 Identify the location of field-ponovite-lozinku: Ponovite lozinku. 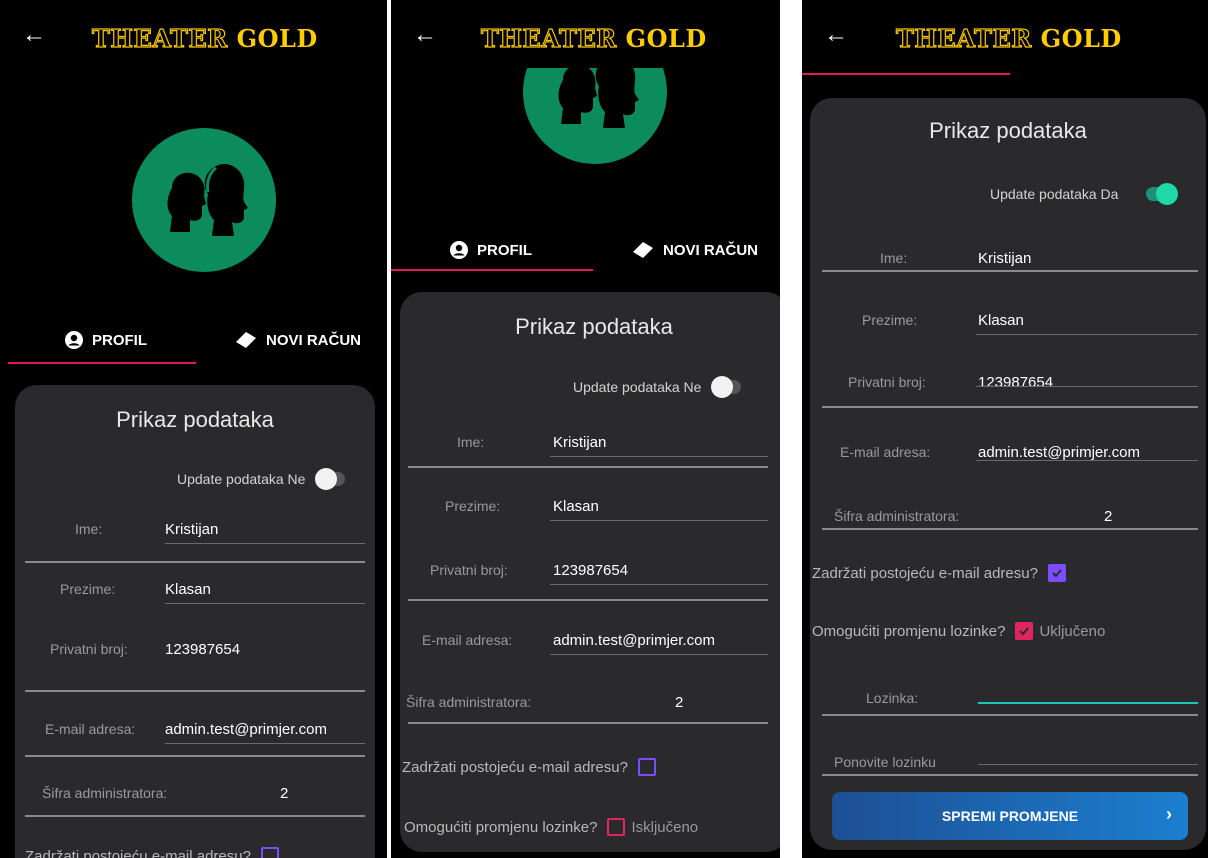
(1008, 766).